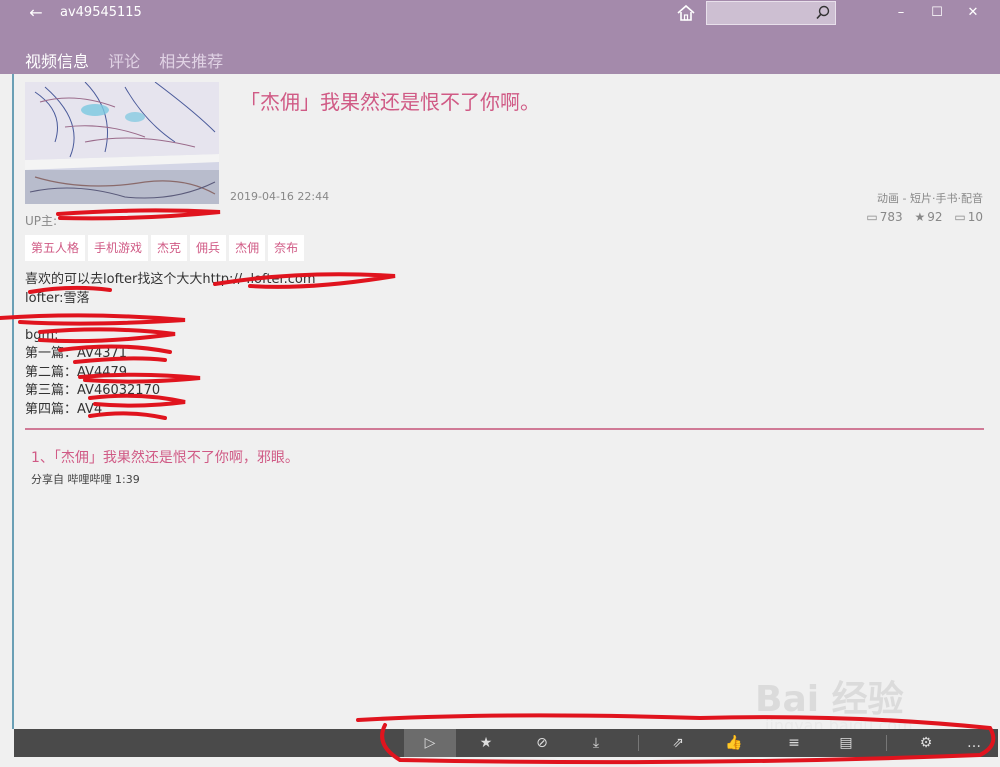  I want to click on tab-video-info: 视频信息, so click(57, 60).